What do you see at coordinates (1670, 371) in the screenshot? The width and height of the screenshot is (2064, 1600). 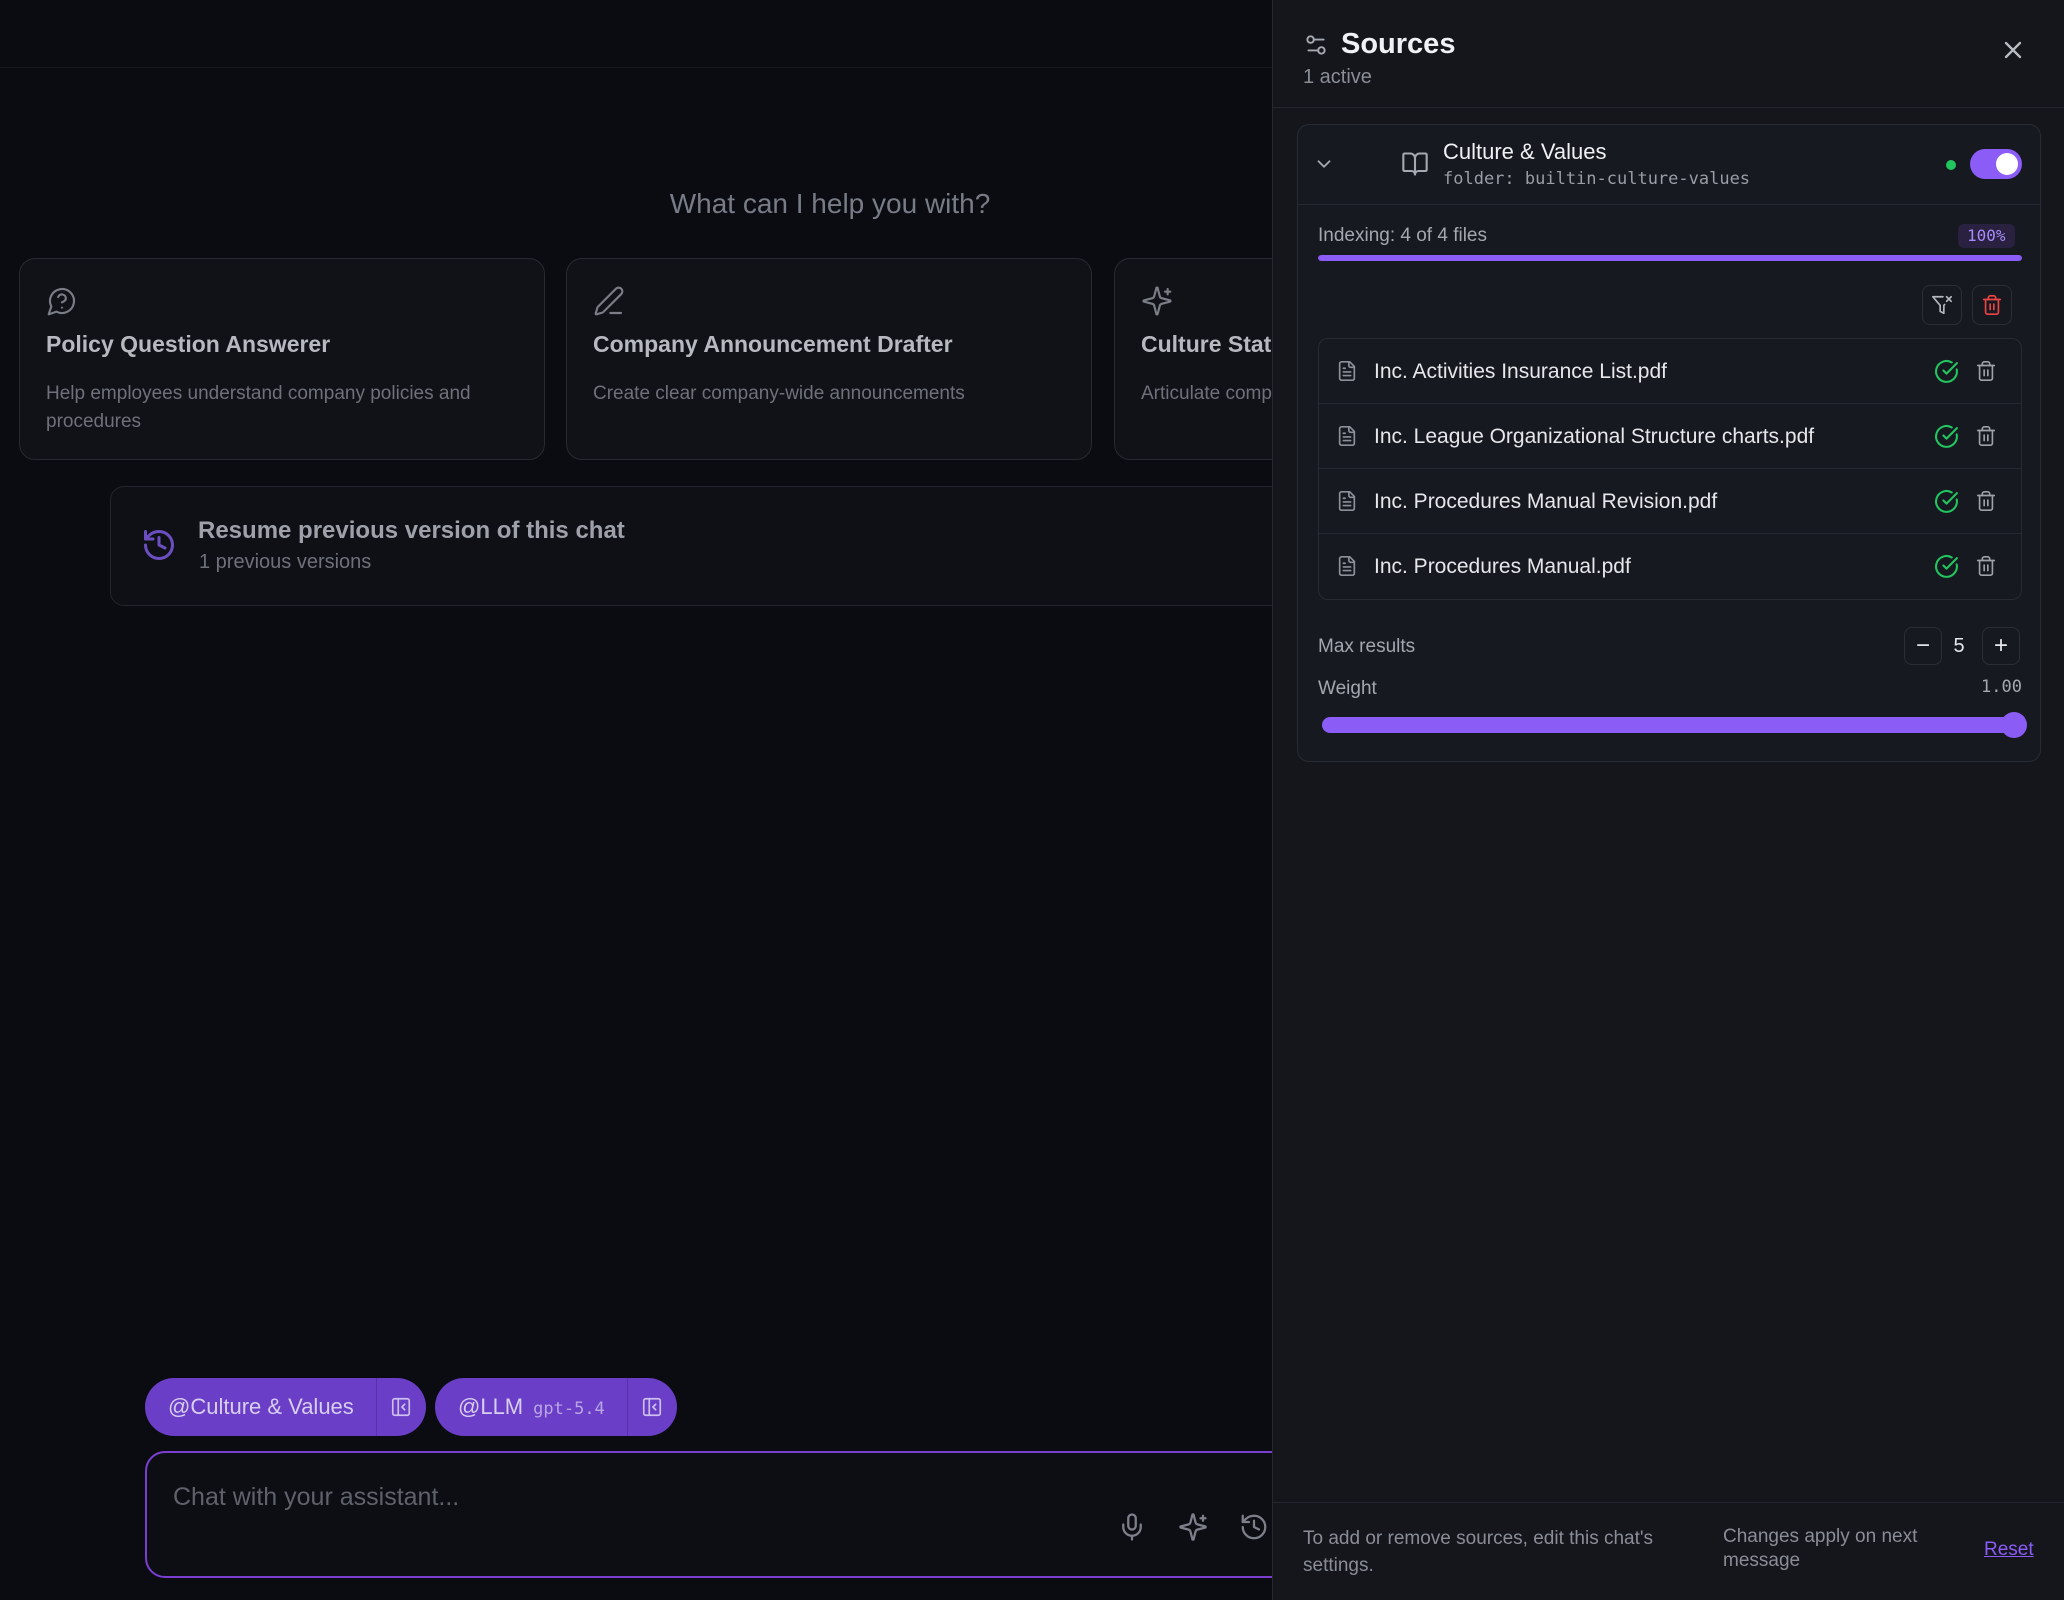 I see `file-row: Inc. Activities Insurance List.pdf` at bounding box center [1670, 371].